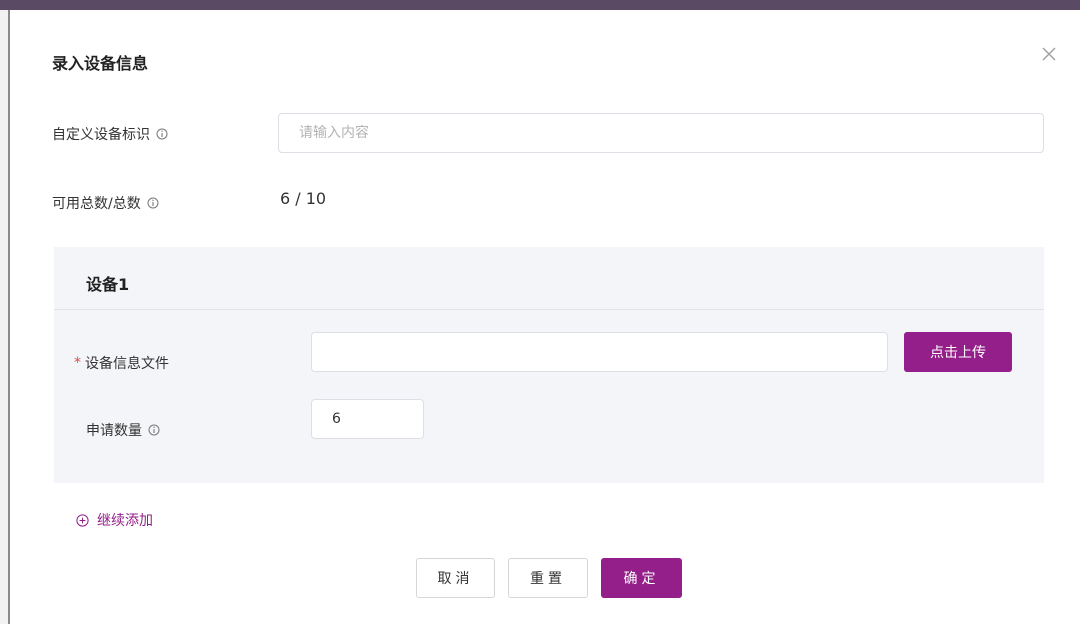 This screenshot has width=1080, height=624. Describe the element at coordinates (303, 198) in the screenshot. I see `availability-value: 6 / 10` at that location.